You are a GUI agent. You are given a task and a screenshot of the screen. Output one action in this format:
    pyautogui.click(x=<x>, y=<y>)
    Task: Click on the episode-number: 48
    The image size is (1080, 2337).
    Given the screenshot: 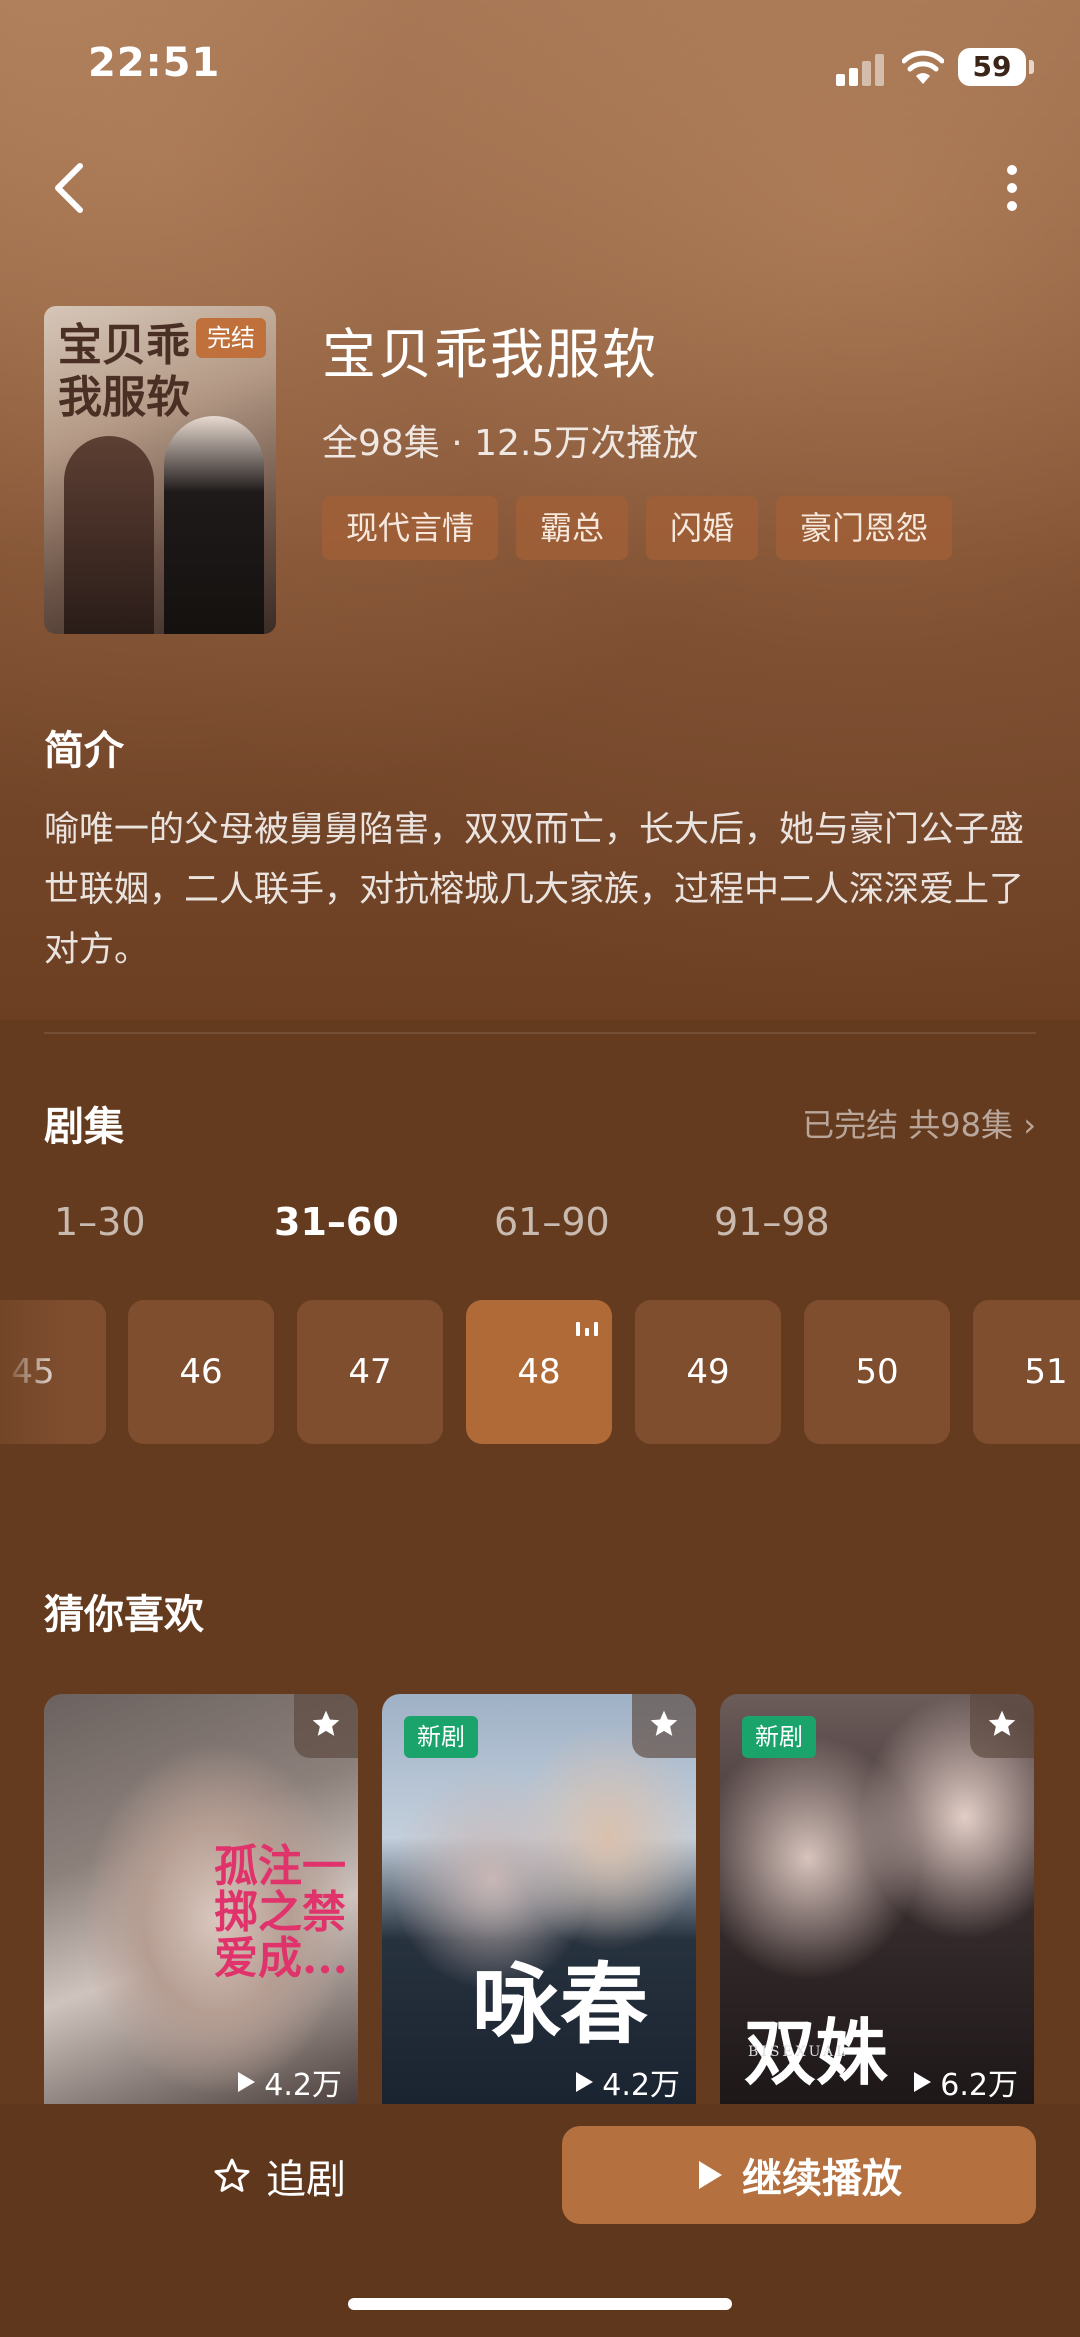 What is the action you would take?
    pyautogui.click(x=539, y=1372)
    